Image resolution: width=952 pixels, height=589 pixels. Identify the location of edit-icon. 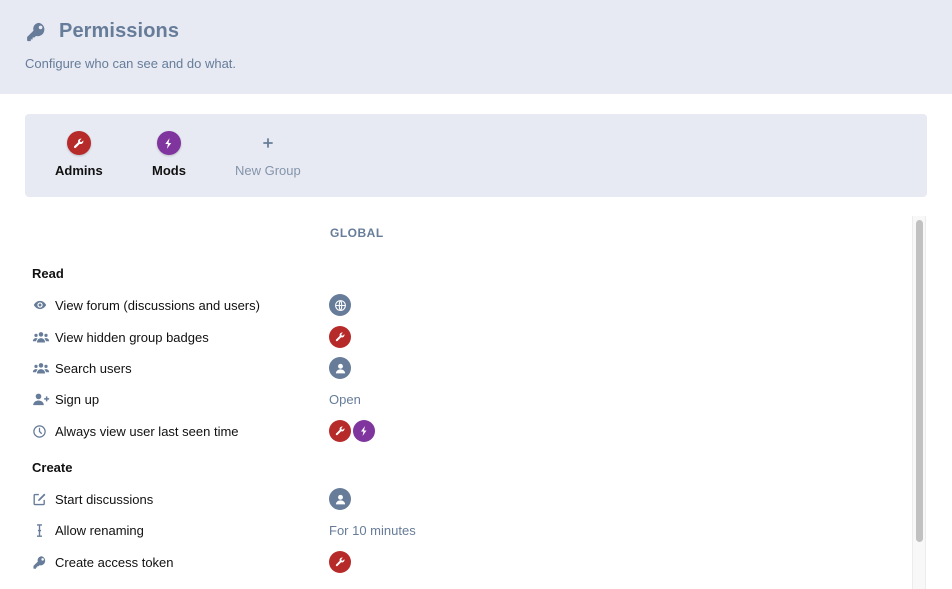
(41, 499).